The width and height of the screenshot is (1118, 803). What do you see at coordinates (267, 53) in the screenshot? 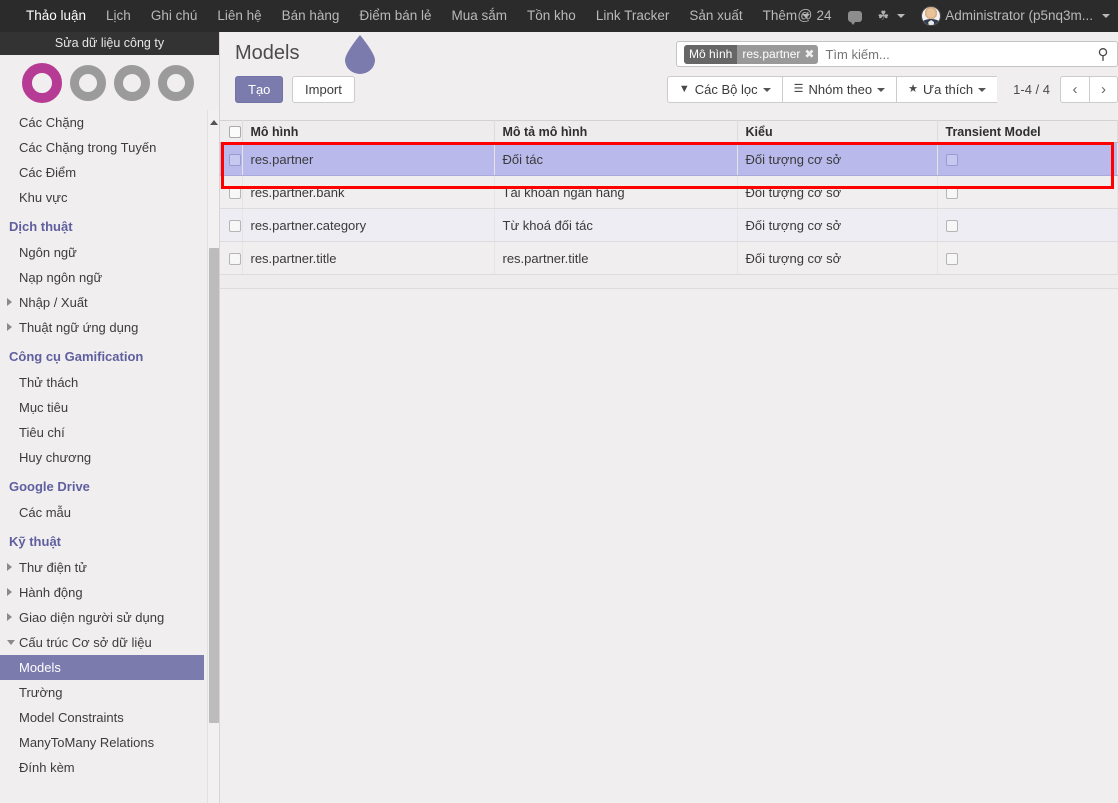
I see `page-title: Models` at bounding box center [267, 53].